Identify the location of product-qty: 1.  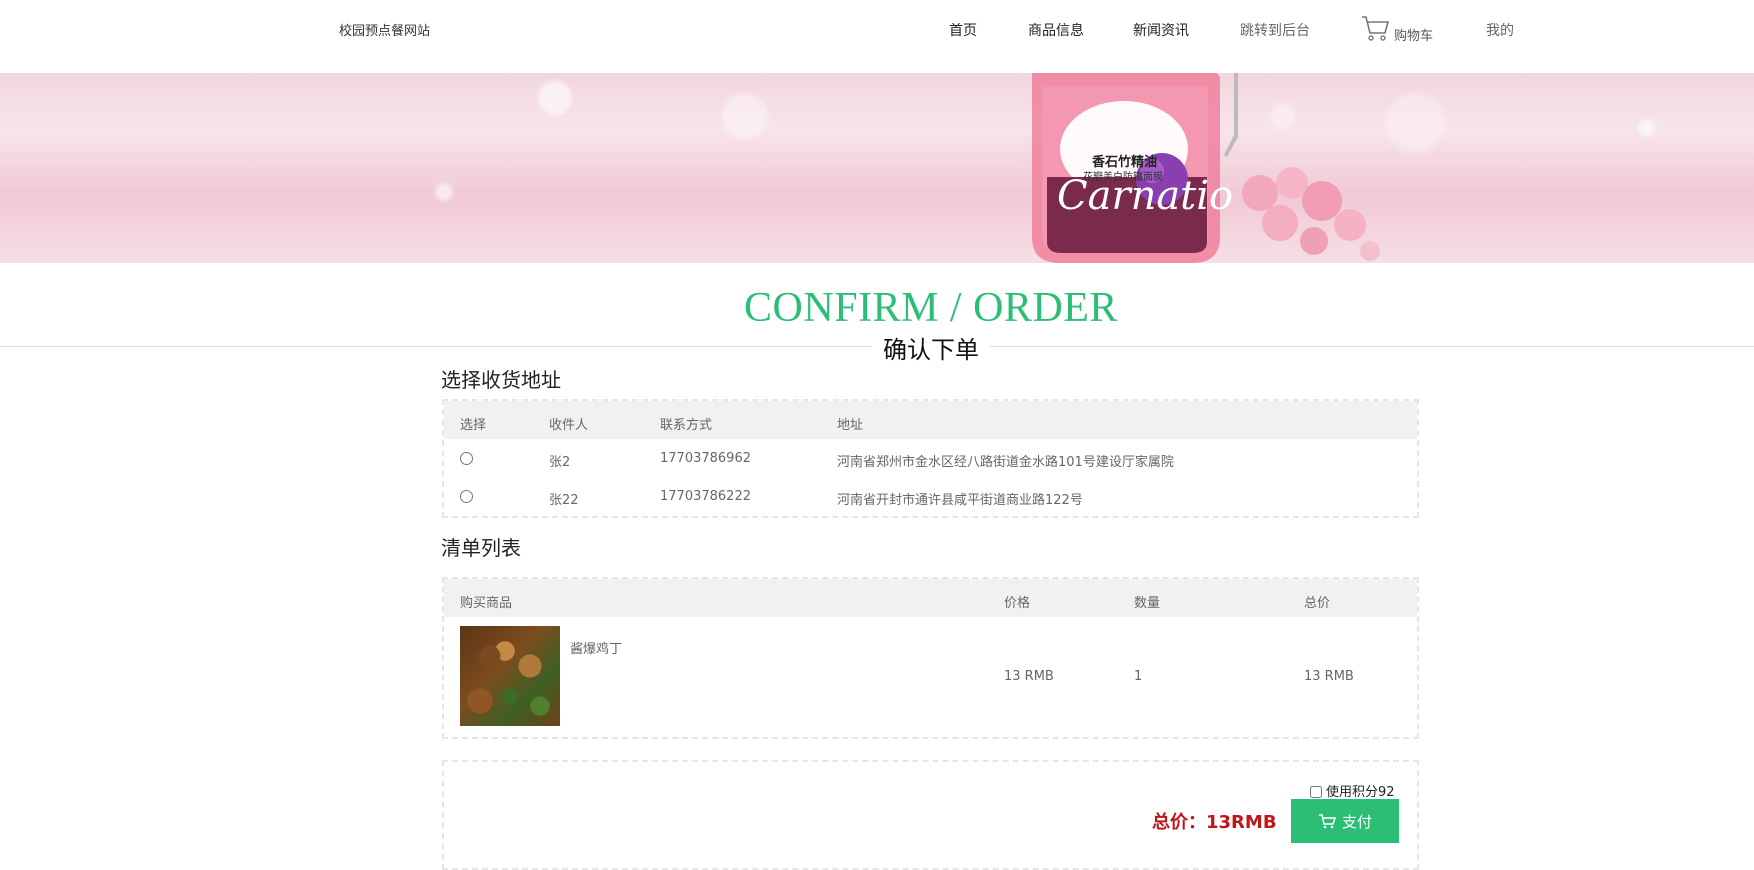
(1138, 676).